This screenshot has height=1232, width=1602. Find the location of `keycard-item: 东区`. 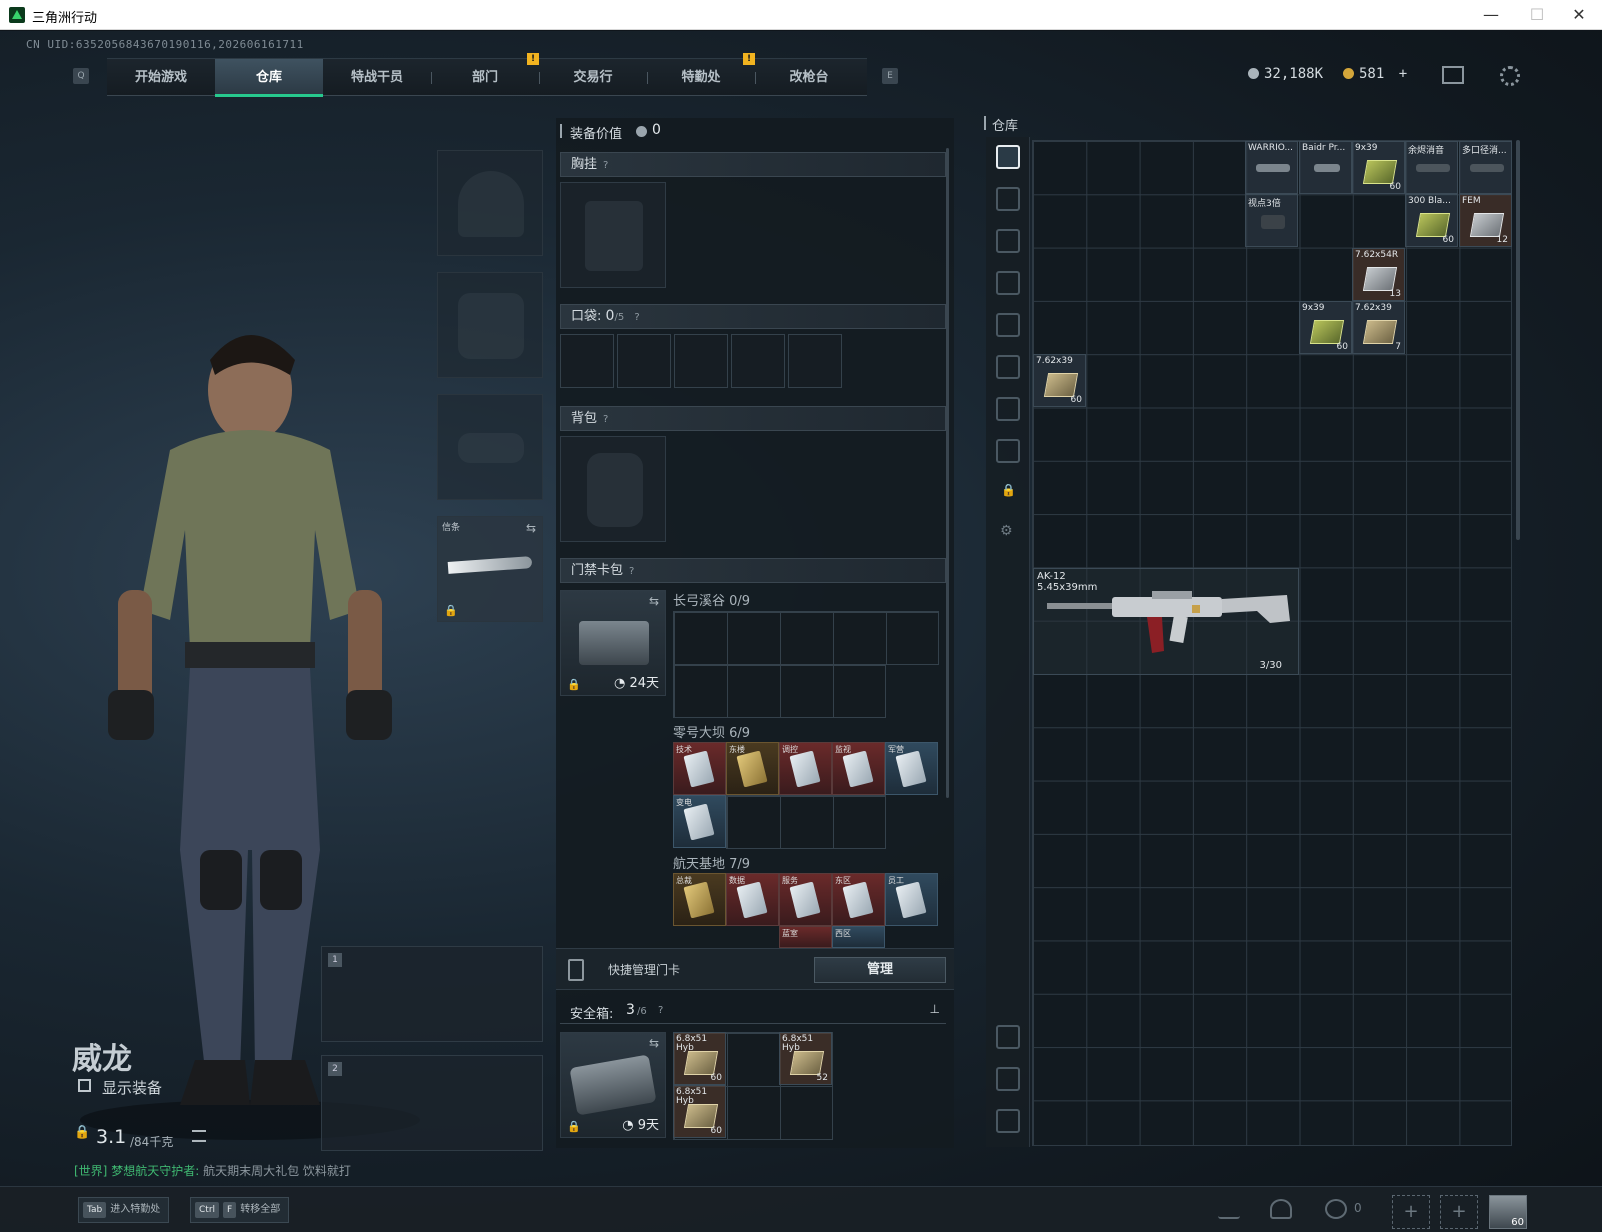

keycard-item: 东区 is located at coordinates (858, 899).